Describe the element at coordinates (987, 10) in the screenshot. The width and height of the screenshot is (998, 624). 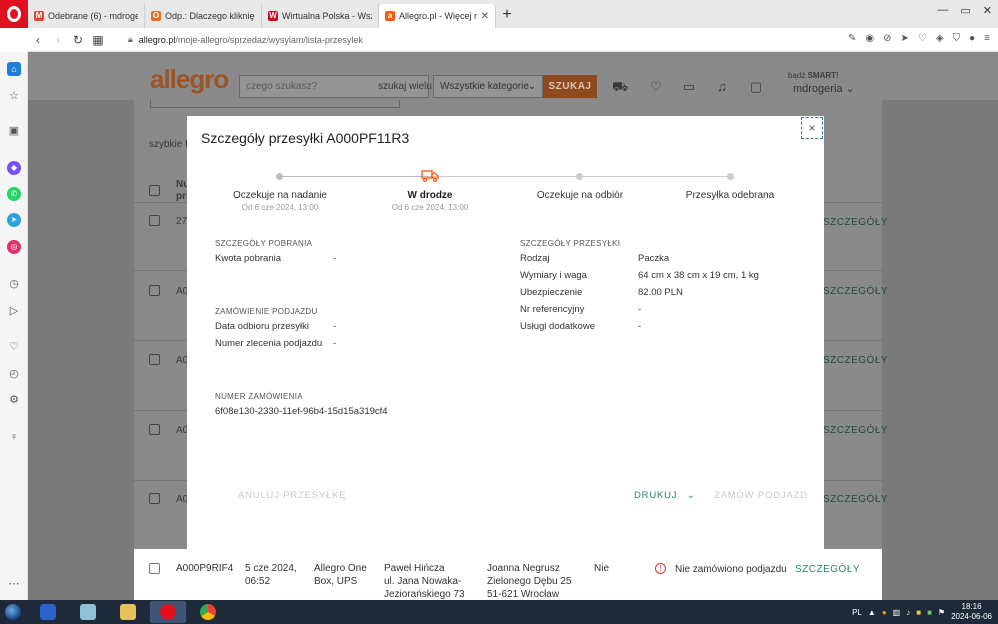
I see `close-window-icon: ✕` at that location.